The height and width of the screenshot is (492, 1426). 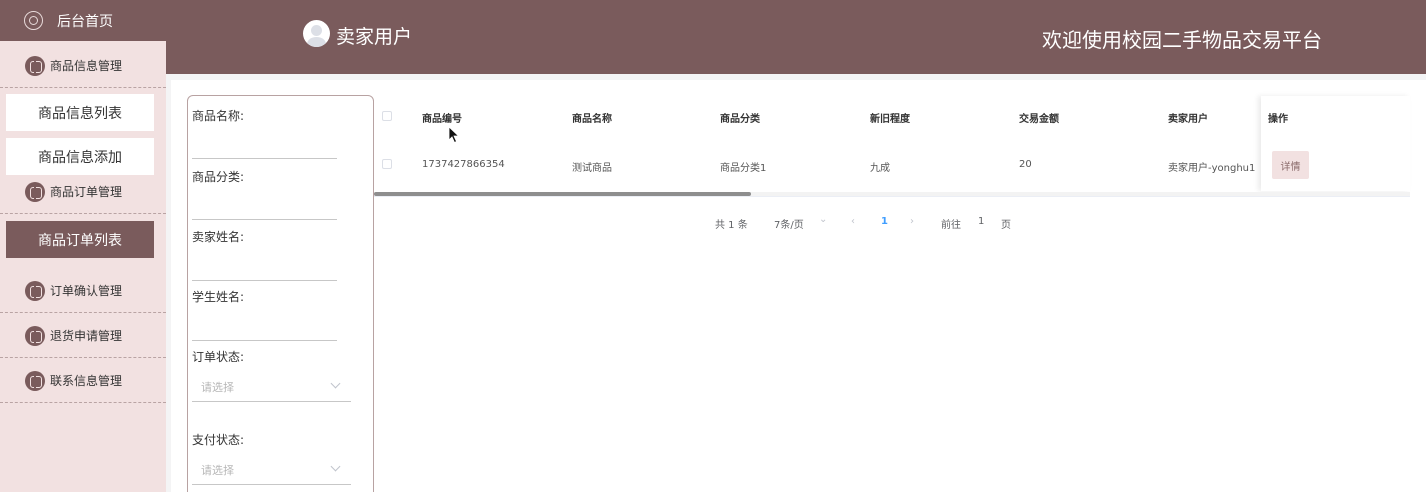 I want to click on top-header: 卖家用户 欢迎使用校园二手物品交易平台, so click(x=796, y=37).